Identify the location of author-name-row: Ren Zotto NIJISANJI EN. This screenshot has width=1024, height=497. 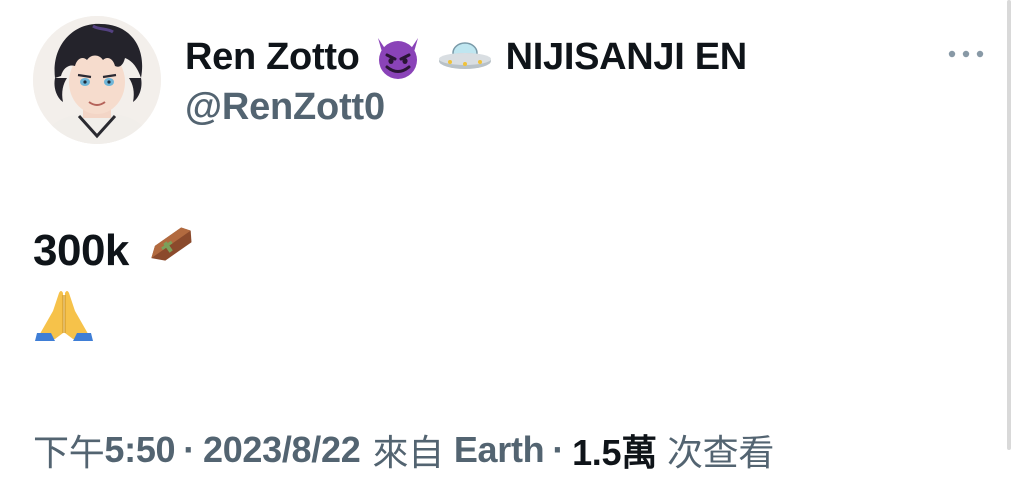
(466, 57).